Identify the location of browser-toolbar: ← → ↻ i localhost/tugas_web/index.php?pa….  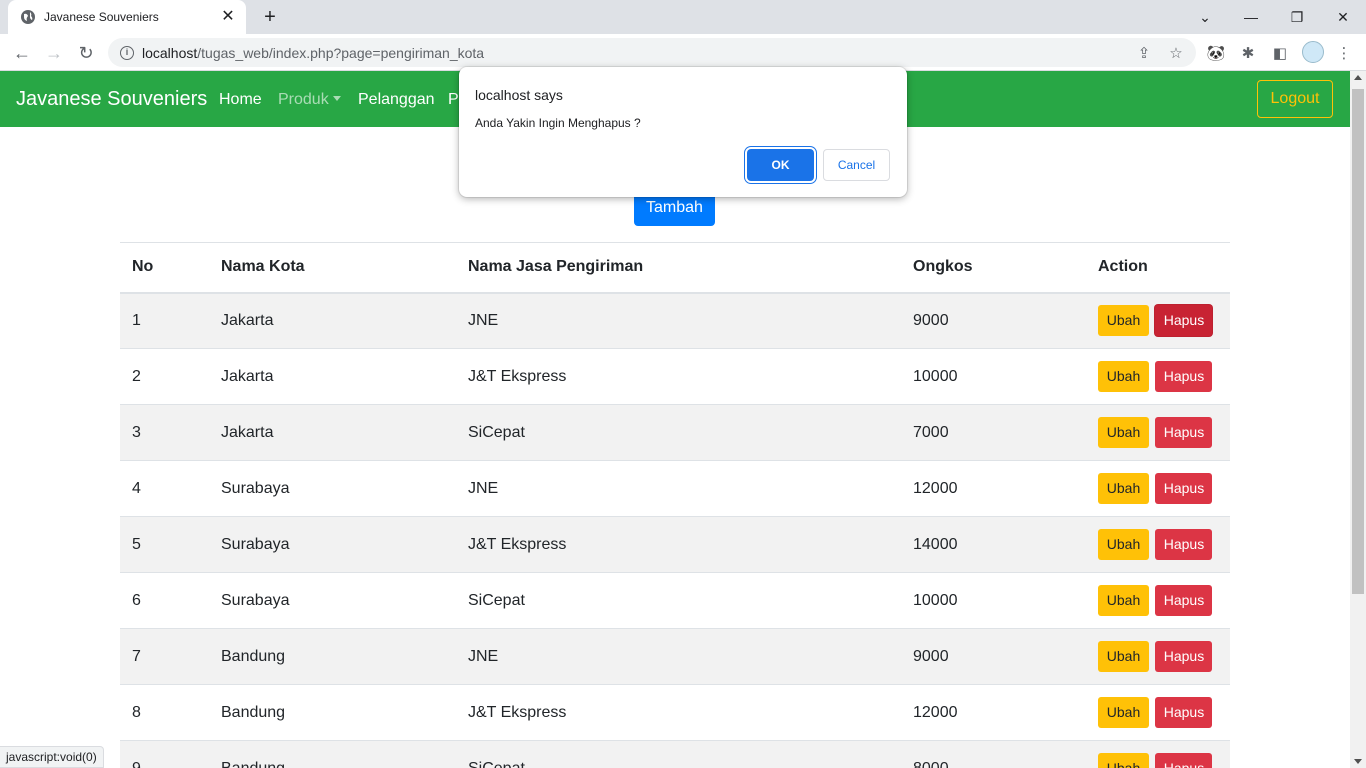
(683, 52).